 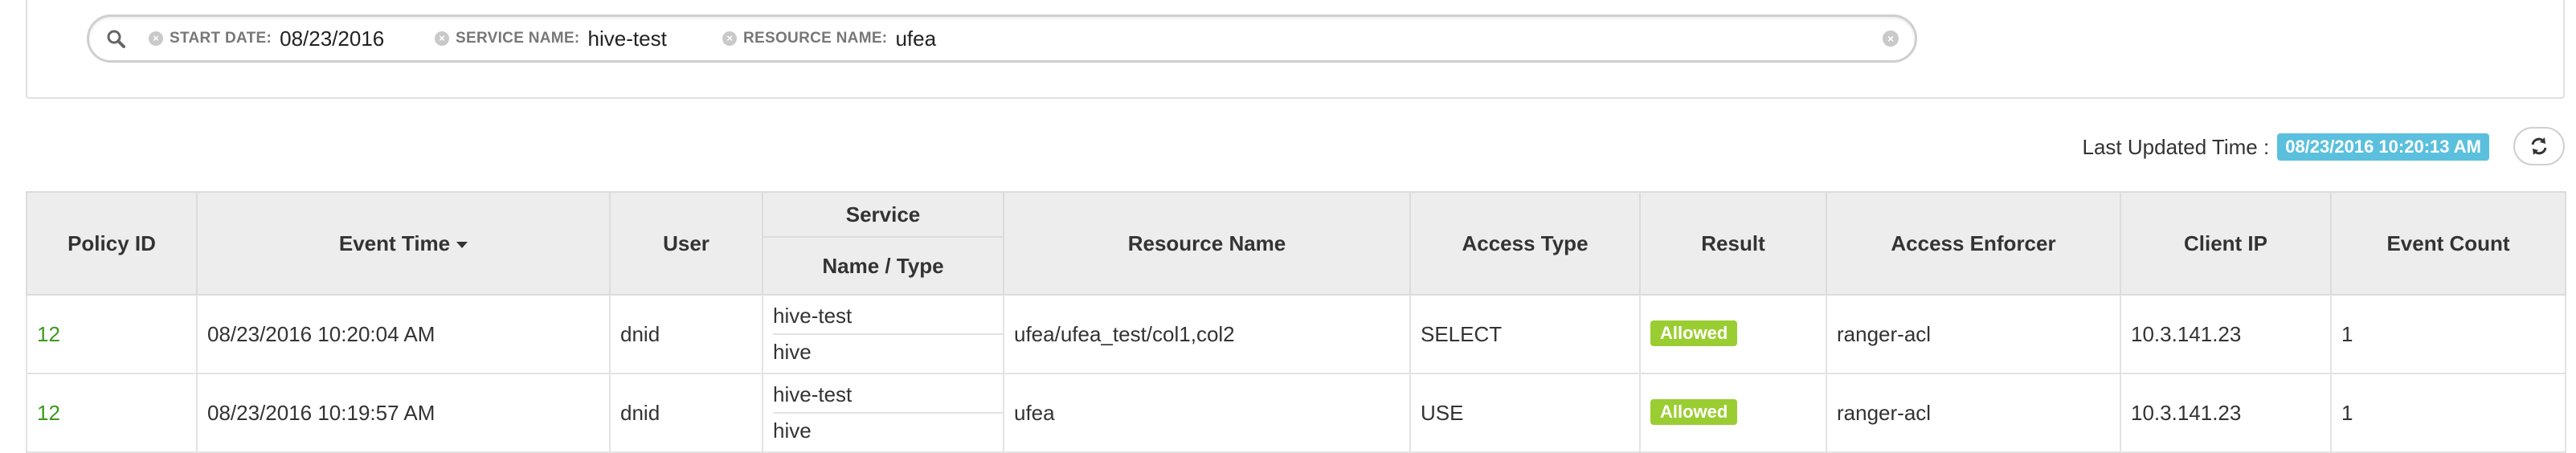 What do you see at coordinates (1207, 334) in the screenshot?
I see `cell-resource-name: ufea/ufea_test/col1,col2` at bounding box center [1207, 334].